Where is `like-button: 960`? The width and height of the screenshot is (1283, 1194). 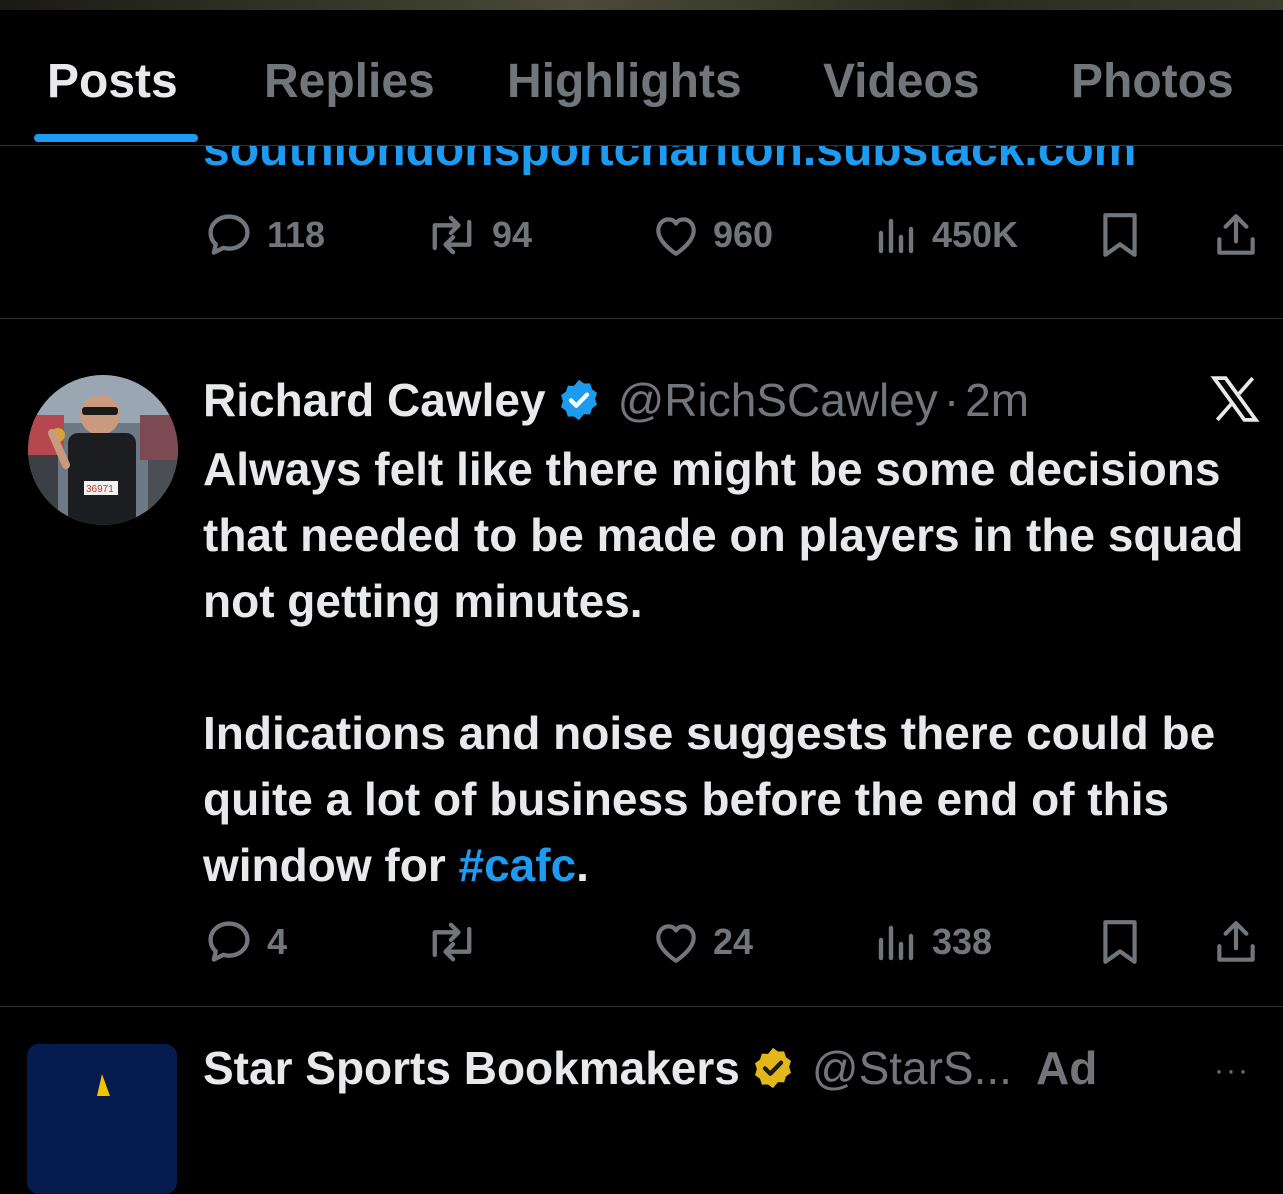 like-button: 960 is located at coordinates (712, 235).